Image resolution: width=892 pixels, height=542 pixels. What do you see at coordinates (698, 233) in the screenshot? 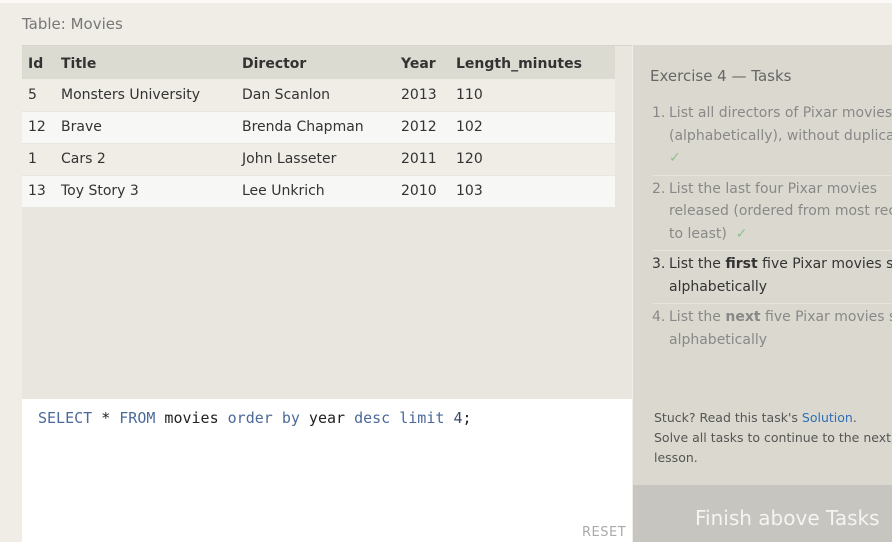
I see `task-text: to least)` at bounding box center [698, 233].